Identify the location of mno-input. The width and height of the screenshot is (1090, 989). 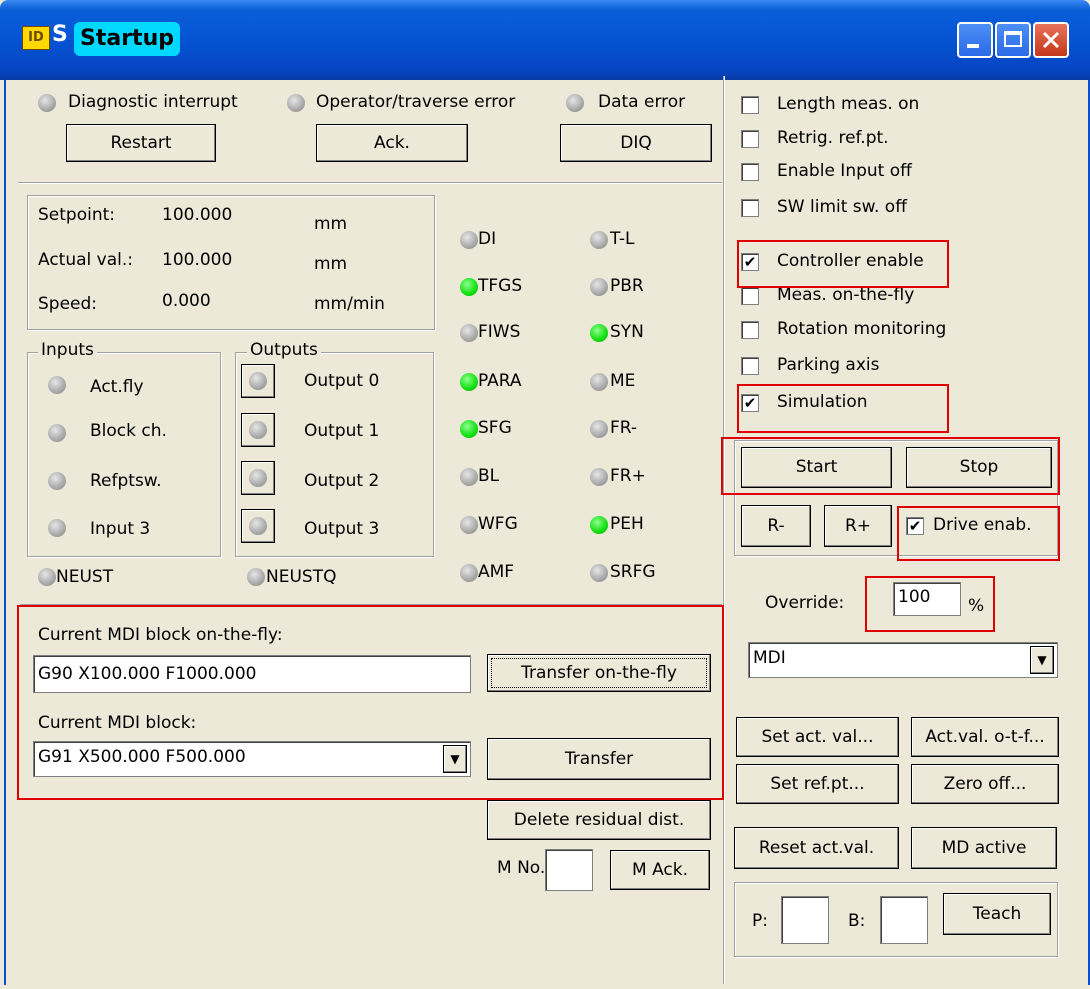
(569, 870).